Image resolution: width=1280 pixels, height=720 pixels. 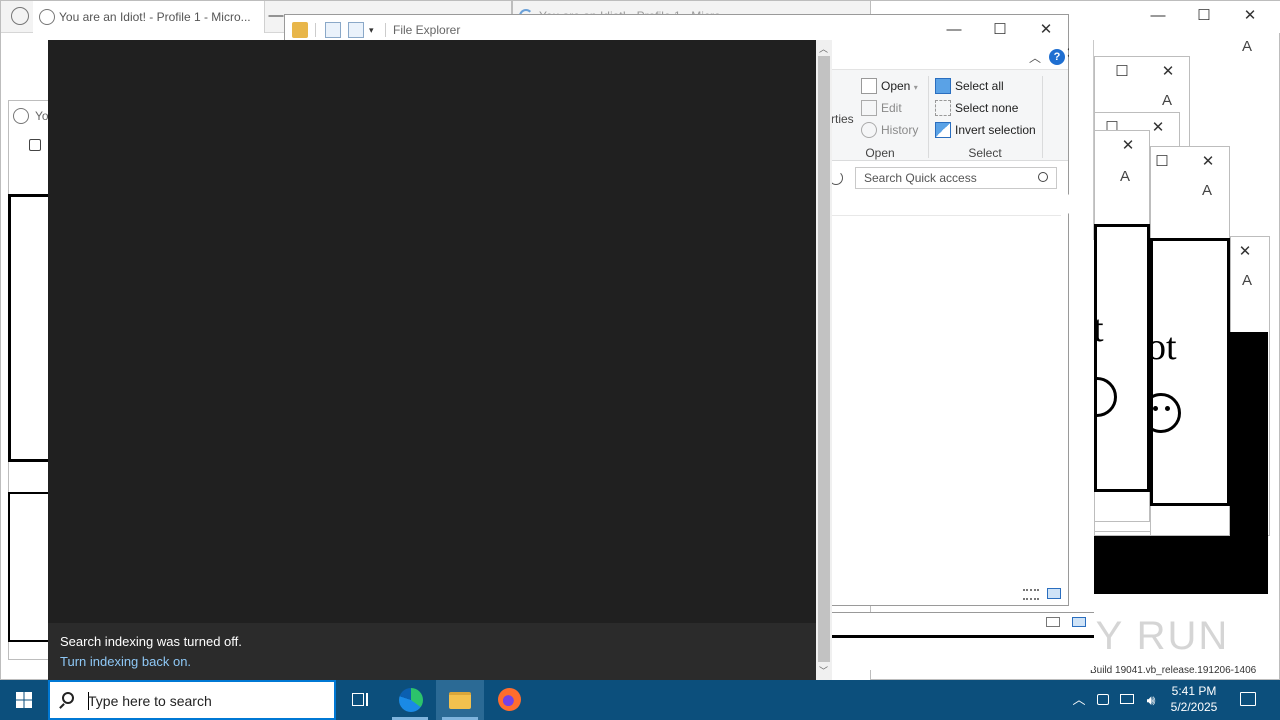 What do you see at coordinates (333, 30) in the screenshot?
I see `properties-icon` at bounding box center [333, 30].